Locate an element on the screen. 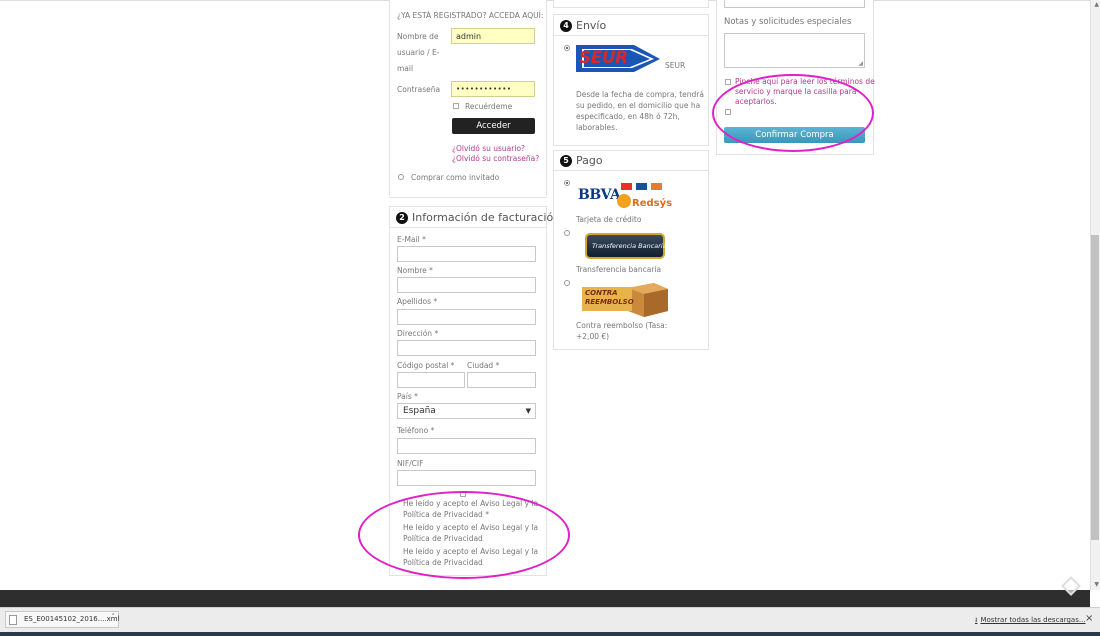  transfer-label: Transferencia bancaria is located at coordinates (619, 269).